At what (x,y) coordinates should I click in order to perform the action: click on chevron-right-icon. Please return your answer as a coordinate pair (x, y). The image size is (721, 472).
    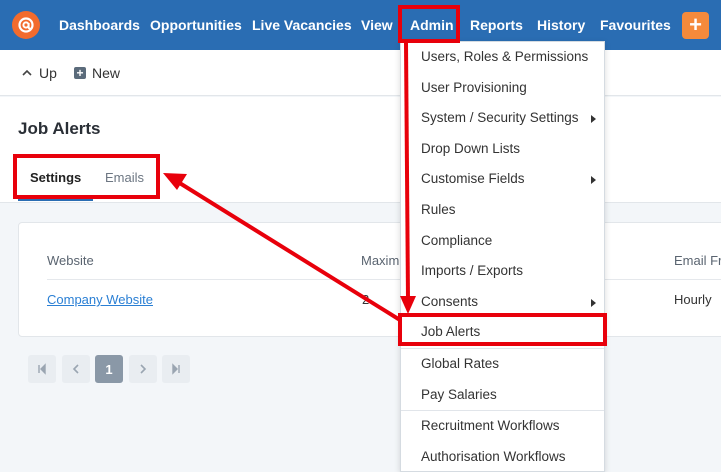
    Looking at the image, I should click on (143, 369).